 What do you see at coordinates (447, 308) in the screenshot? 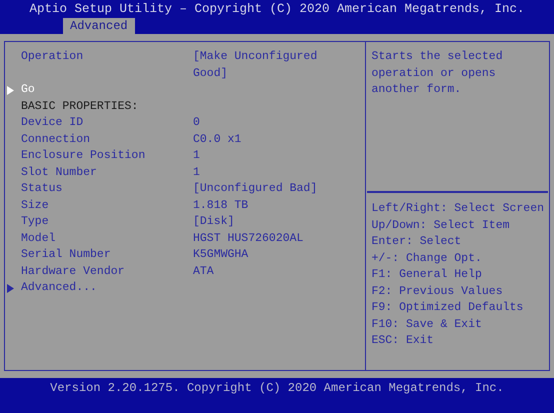
I see `key-help-text: F9: Optimized Defaults` at bounding box center [447, 308].